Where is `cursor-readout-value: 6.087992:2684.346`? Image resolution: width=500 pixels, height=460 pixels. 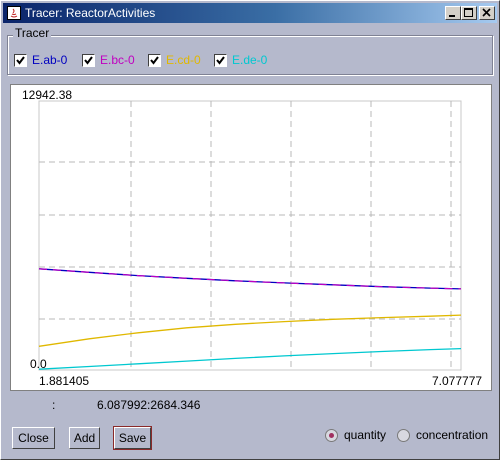
cursor-readout-value: 6.087992:2684.346 is located at coordinates (149, 405).